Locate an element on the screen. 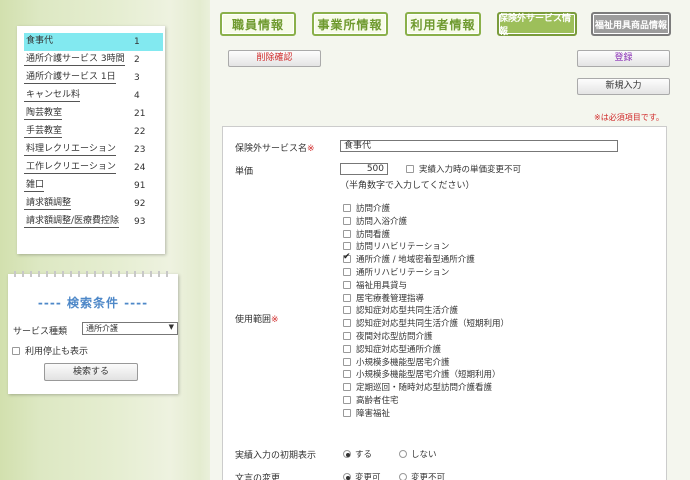 The height and width of the screenshot is (480, 690). list-item-number: 22 is located at coordinates (140, 132).